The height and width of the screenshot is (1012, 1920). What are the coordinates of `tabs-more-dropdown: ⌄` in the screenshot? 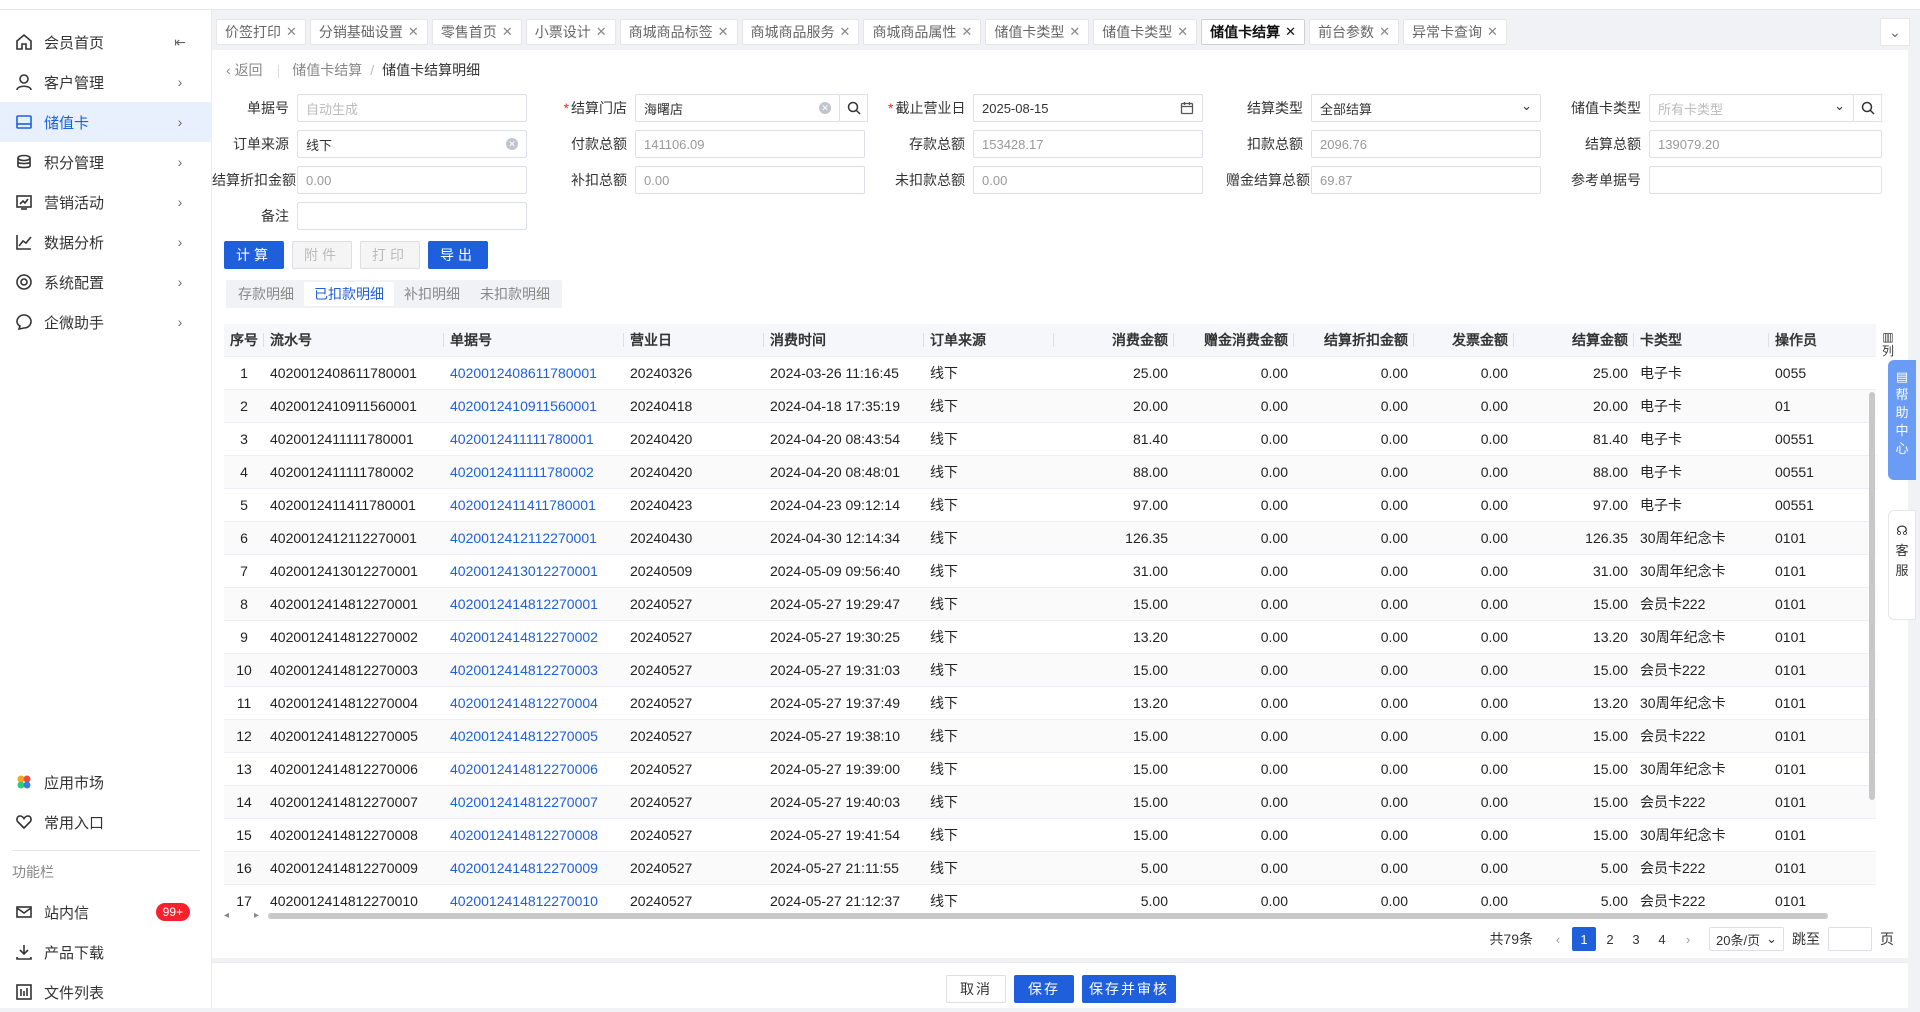 It's located at (1895, 32).